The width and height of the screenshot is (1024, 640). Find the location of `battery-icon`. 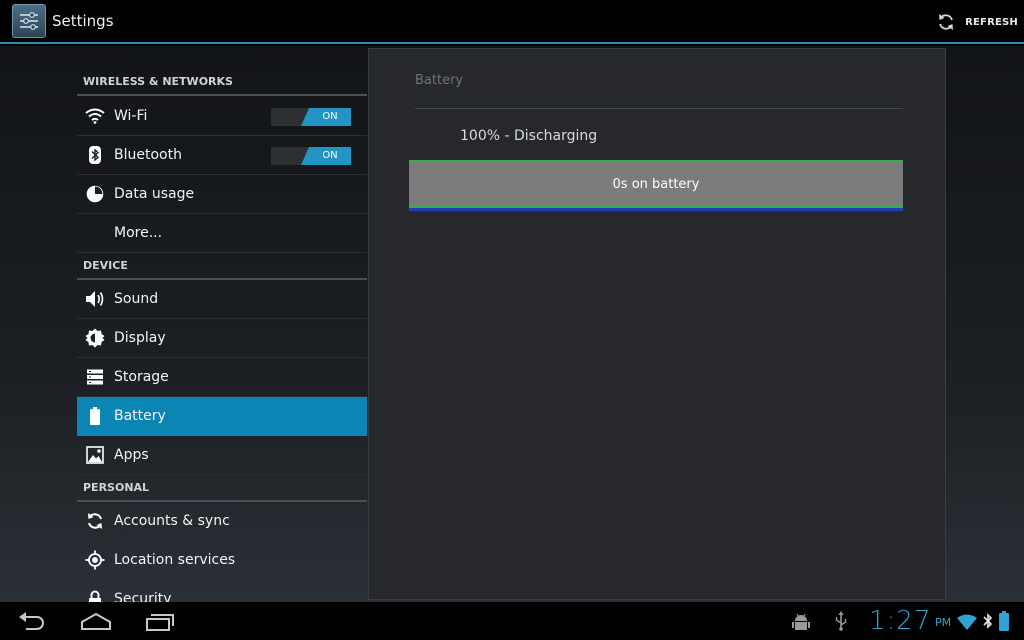

battery-icon is located at coordinates (95, 416).